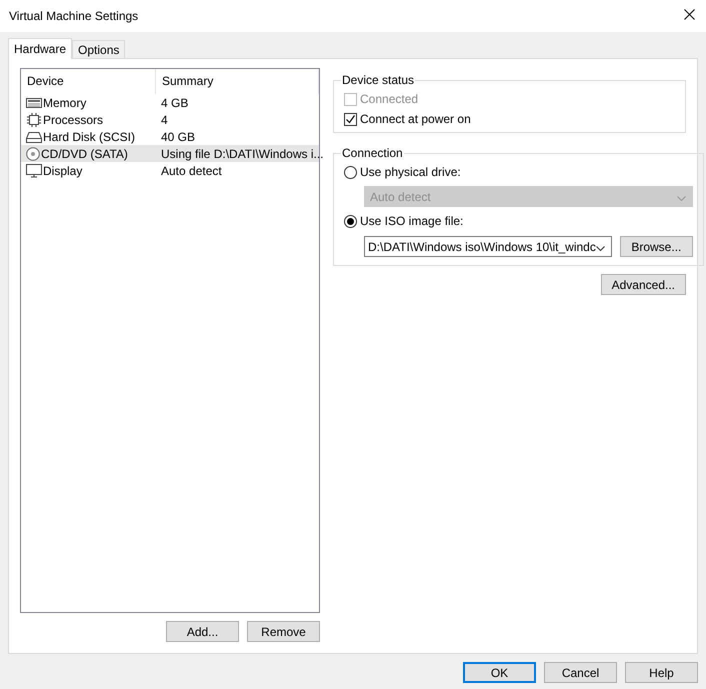 This screenshot has width=706, height=689. Describe the element at coordinates (40, 48) in the screenshot. I see `tab: Hardware` at that location.